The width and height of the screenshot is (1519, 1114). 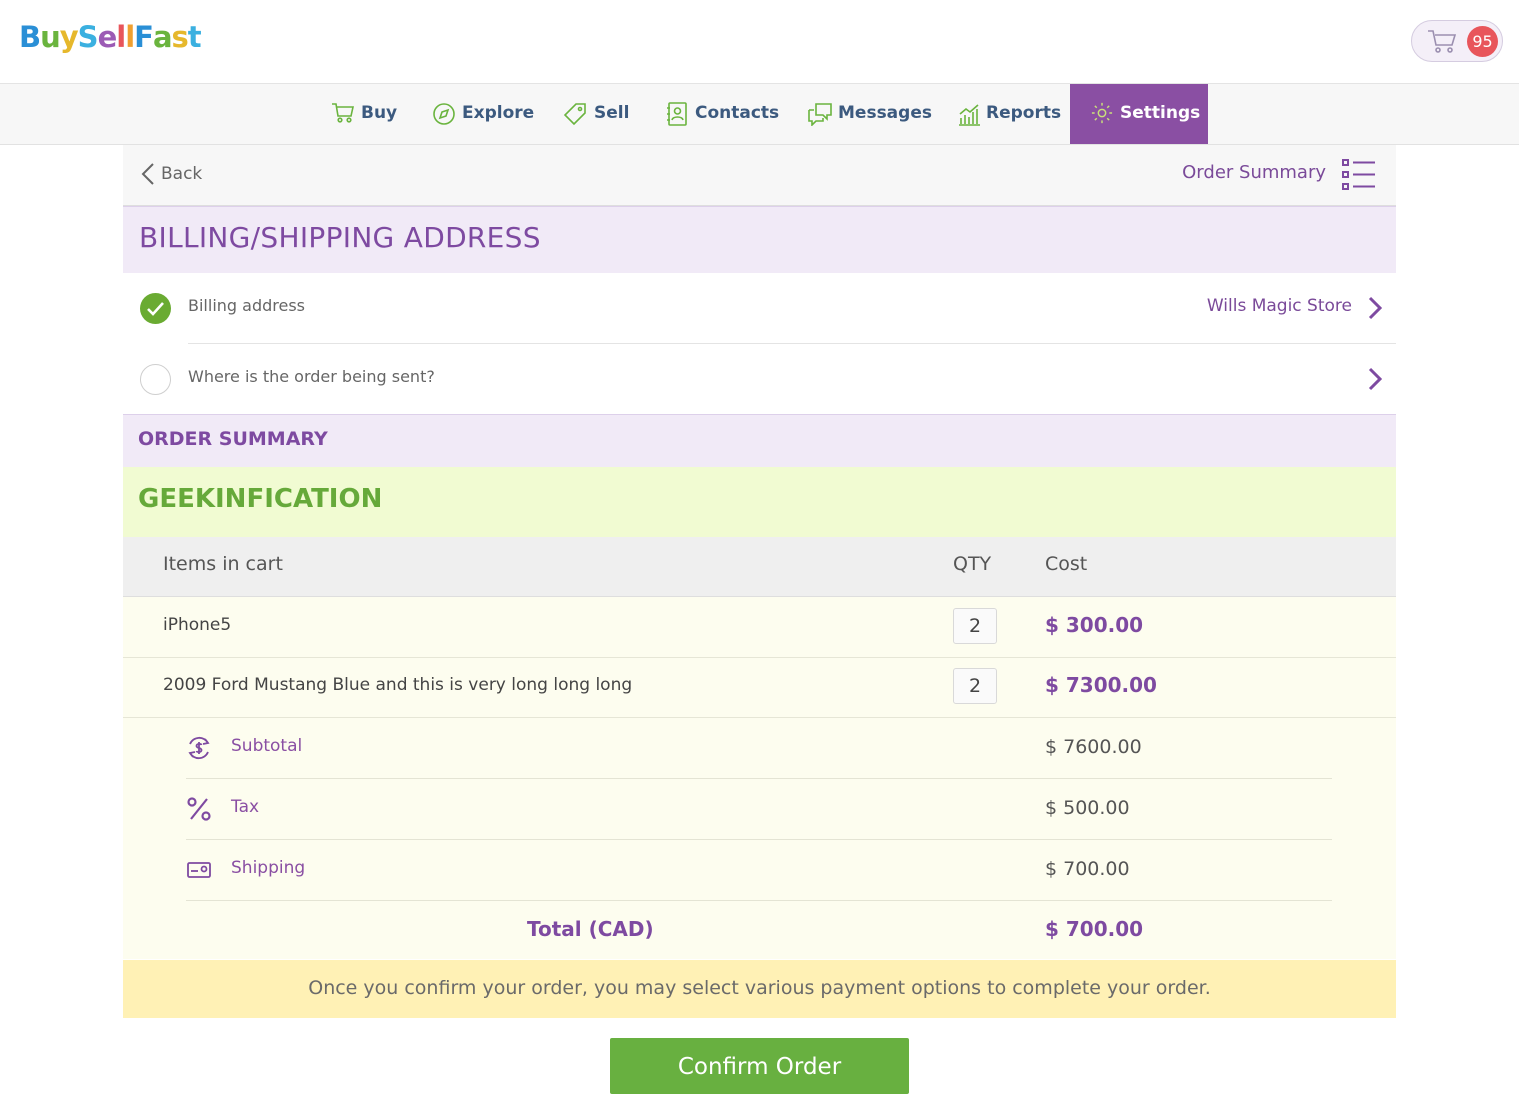 I want to click on top-bar: BuySellFast 95, so click(x=759, y=42).